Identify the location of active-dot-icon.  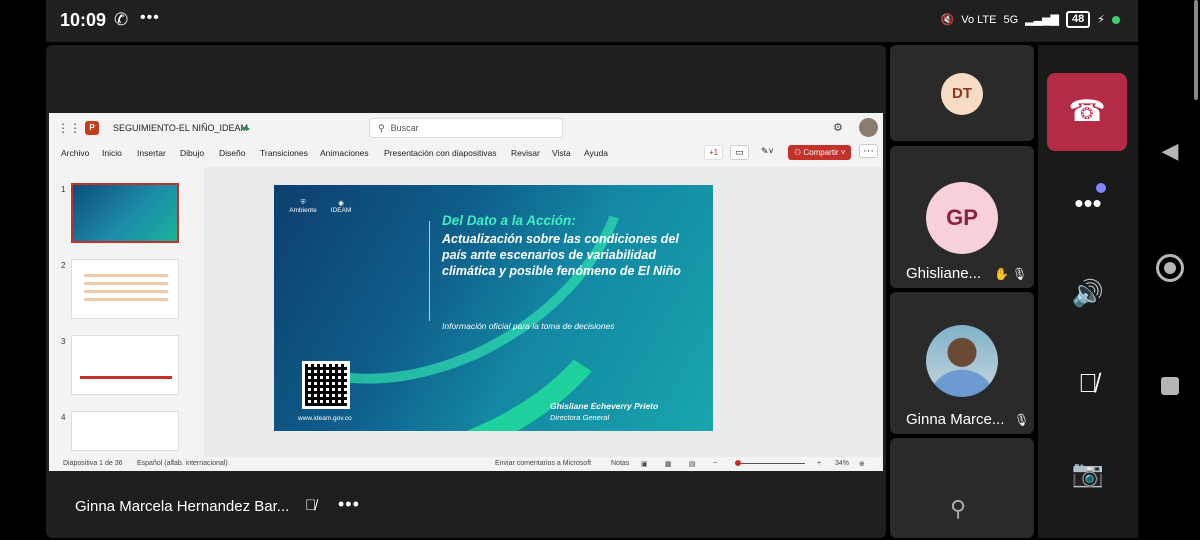
(1116, 19).